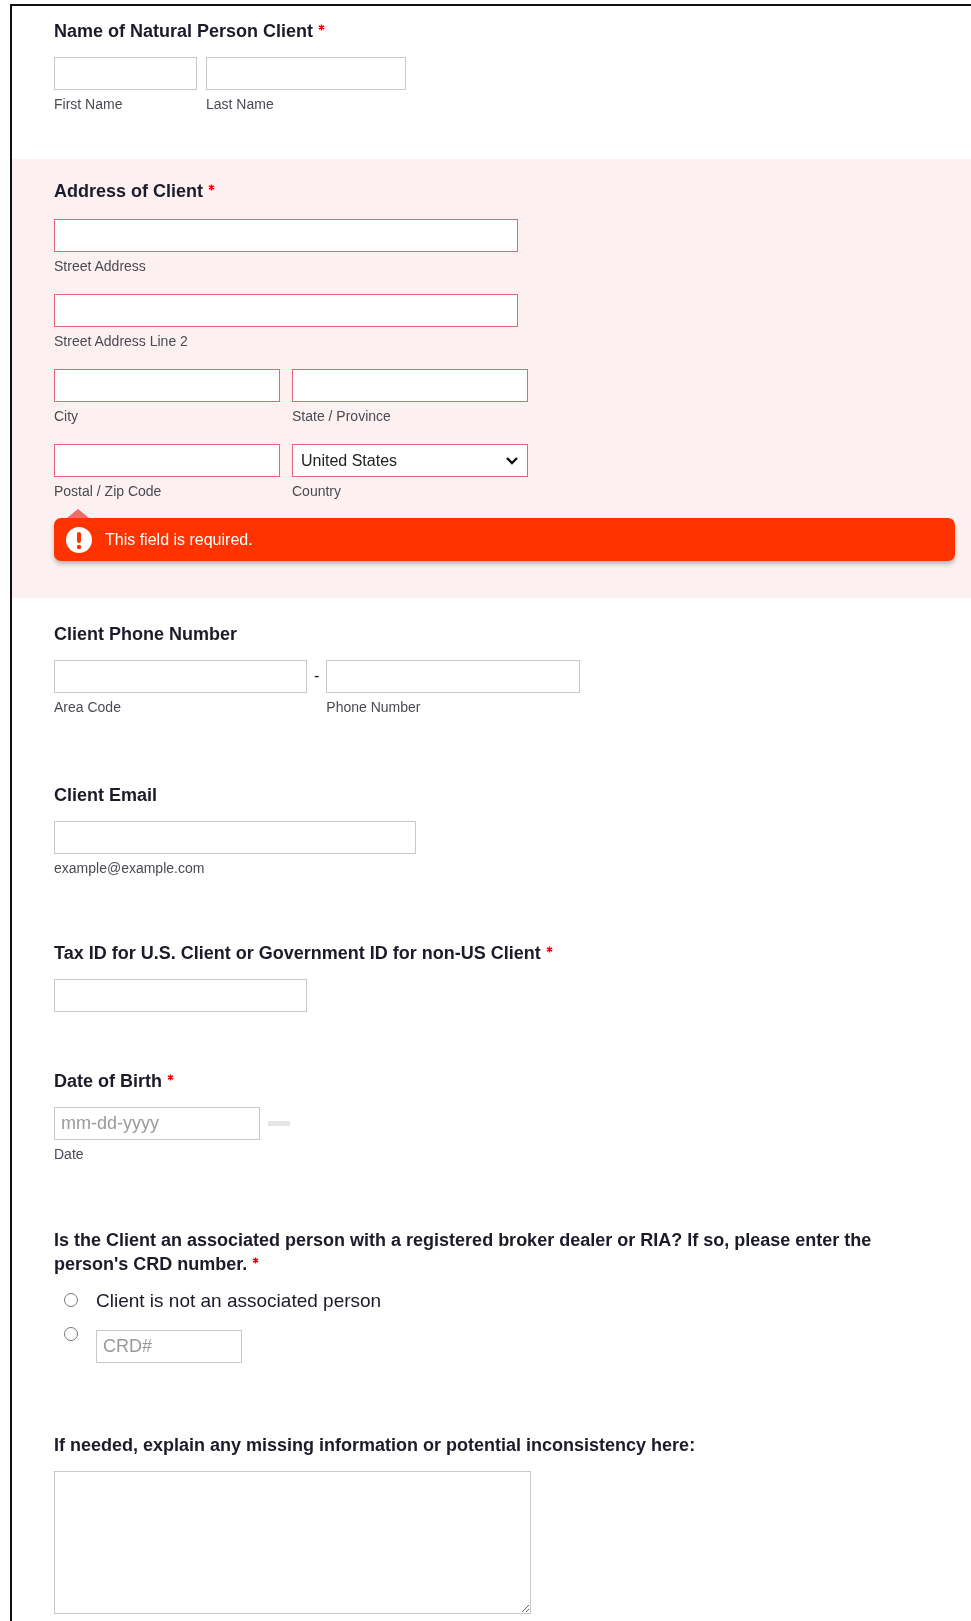 The width and height of the screenshot is (971, 1621). What do you see at coordinates (240, 104) in the screenshot?
I see `field-sublabel: Last Name` at bounding box center [240, 104].